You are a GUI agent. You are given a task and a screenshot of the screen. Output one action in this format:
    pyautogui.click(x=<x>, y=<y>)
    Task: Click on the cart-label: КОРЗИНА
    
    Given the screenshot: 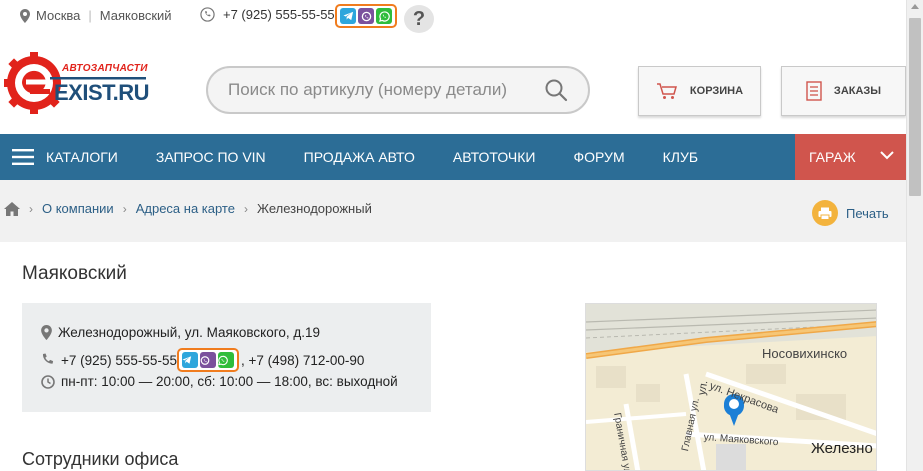 What is the action you would take?
    pyautogui.click(x=716, y=91)
    